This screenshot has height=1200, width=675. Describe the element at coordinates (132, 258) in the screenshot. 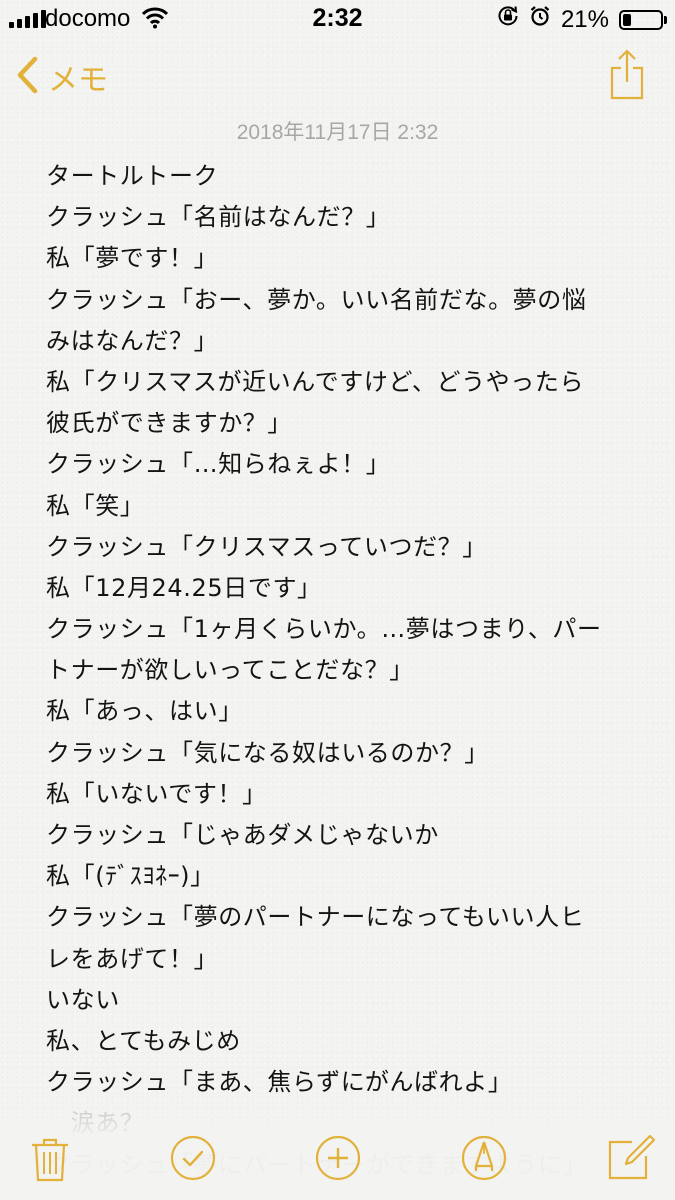

I see `note-line: 私「夢です！」` at that location.